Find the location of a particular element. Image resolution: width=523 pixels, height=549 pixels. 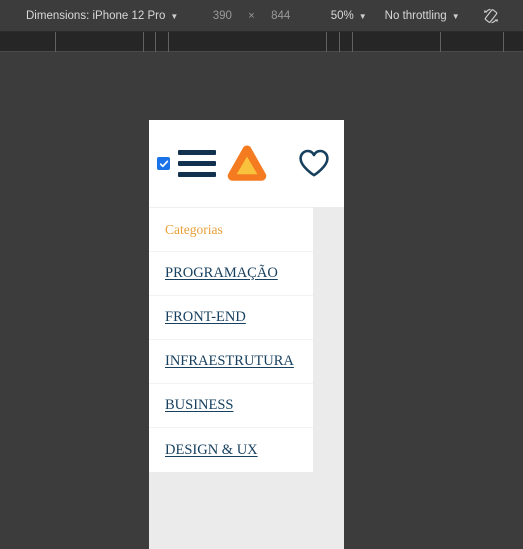

dimensions-dropdown: Dimensions: iPhone 12 Pro ▼ is located at coordinates (102, 16).